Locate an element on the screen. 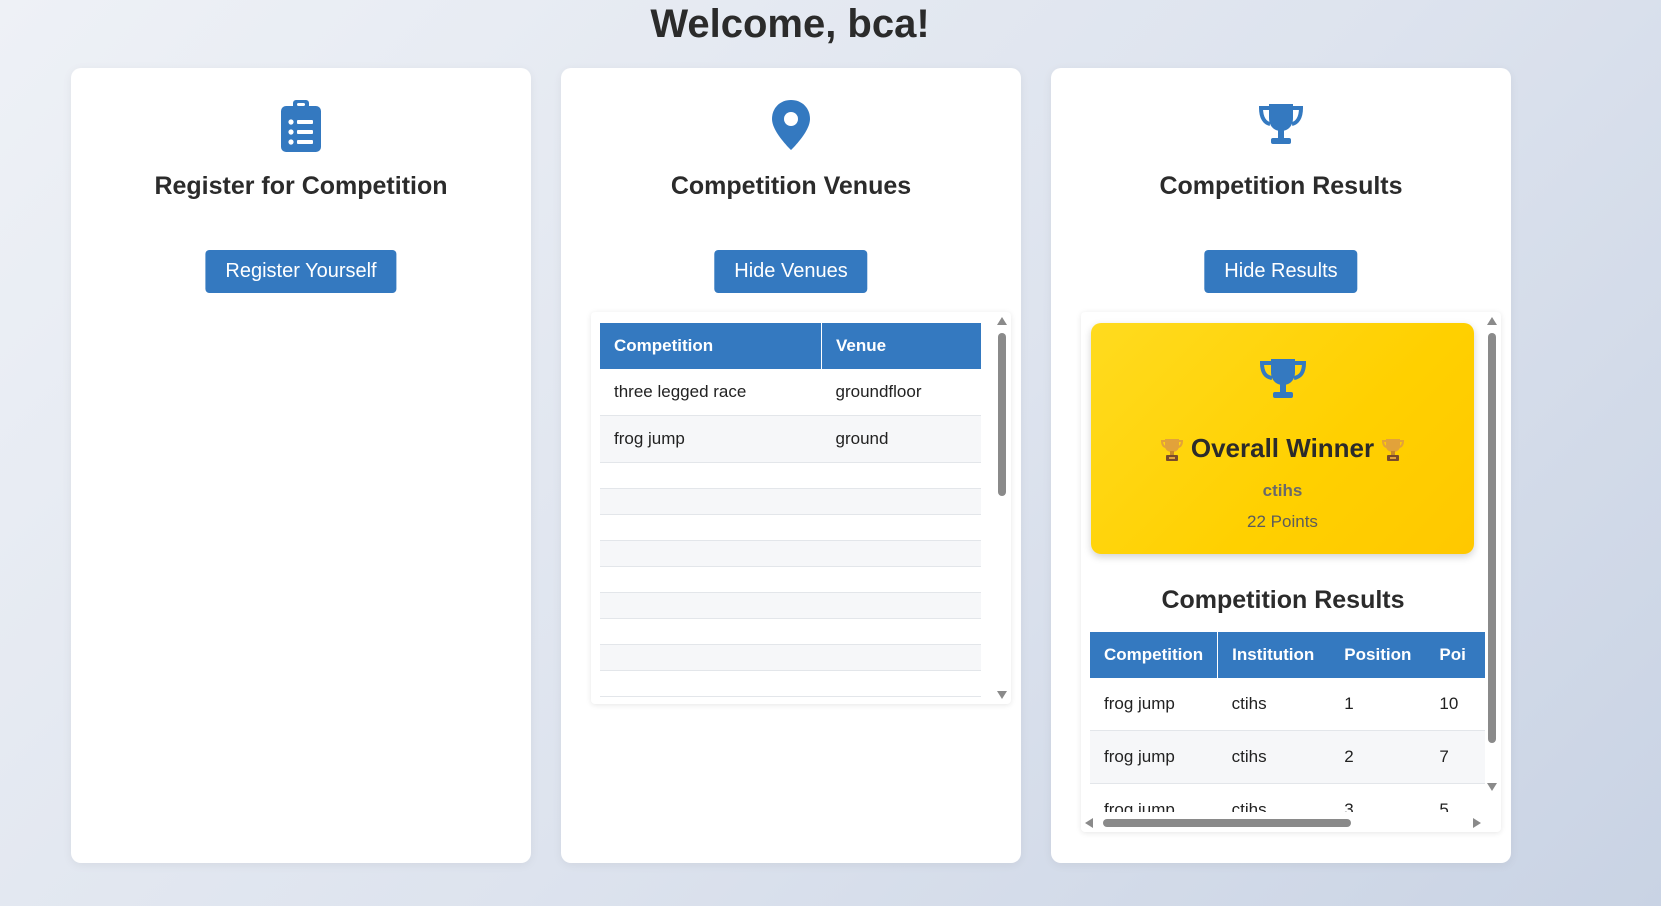  column-header-position: Position is located at coordinates (1378, 655).